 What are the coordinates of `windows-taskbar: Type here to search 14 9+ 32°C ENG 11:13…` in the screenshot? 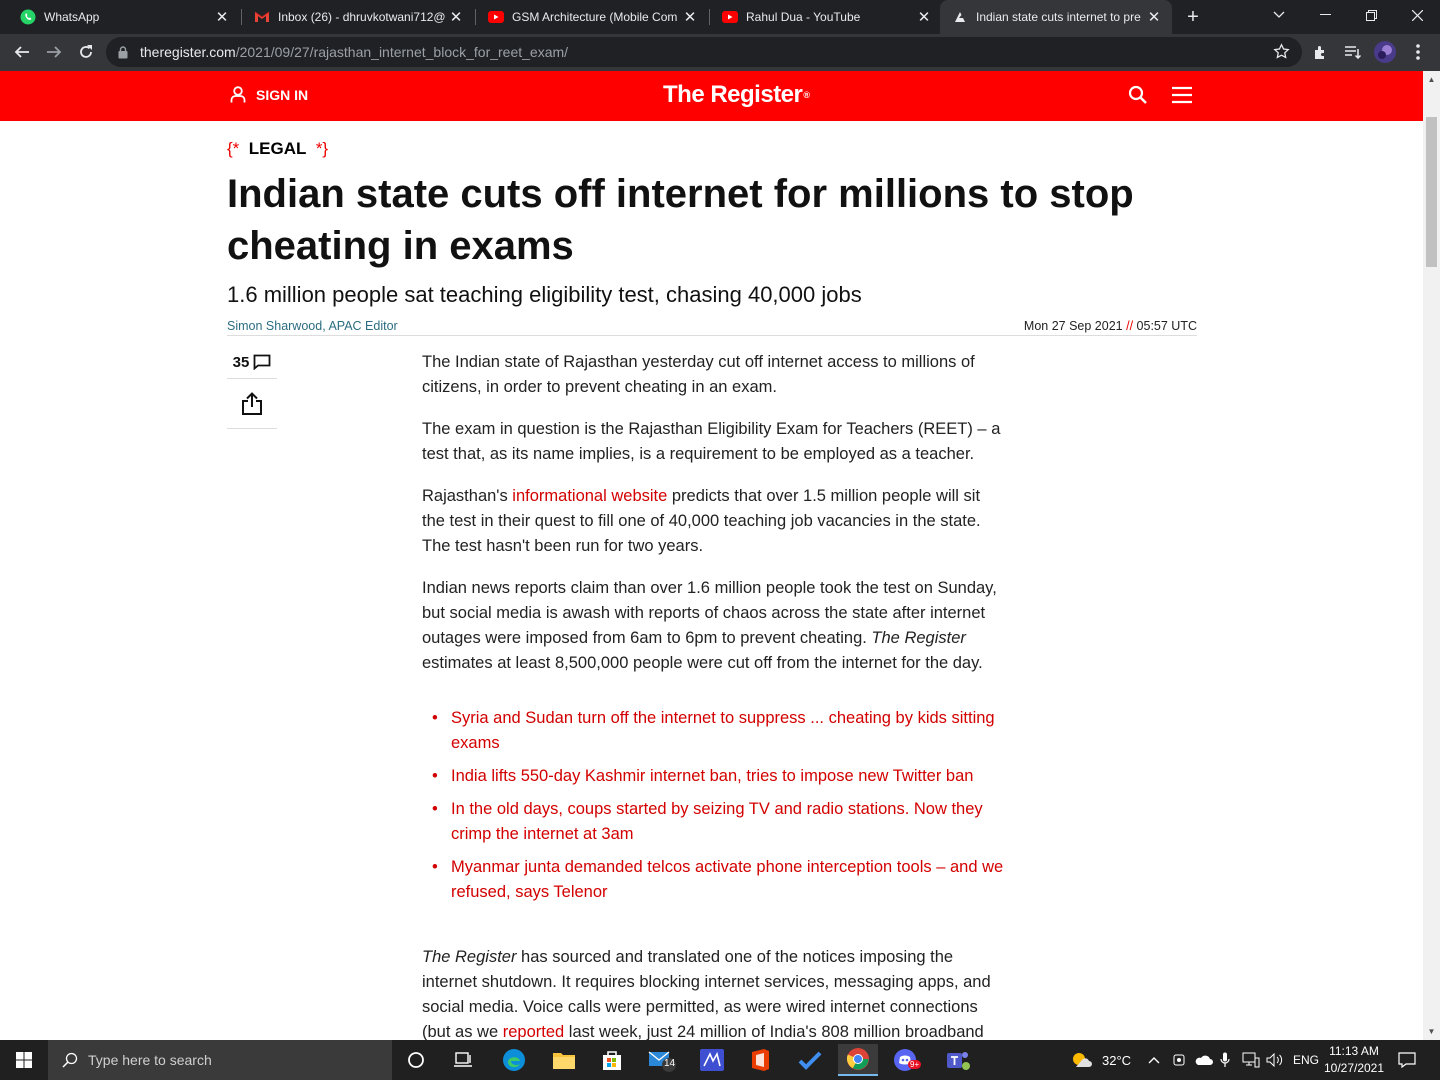 It's located at (720, 1060).